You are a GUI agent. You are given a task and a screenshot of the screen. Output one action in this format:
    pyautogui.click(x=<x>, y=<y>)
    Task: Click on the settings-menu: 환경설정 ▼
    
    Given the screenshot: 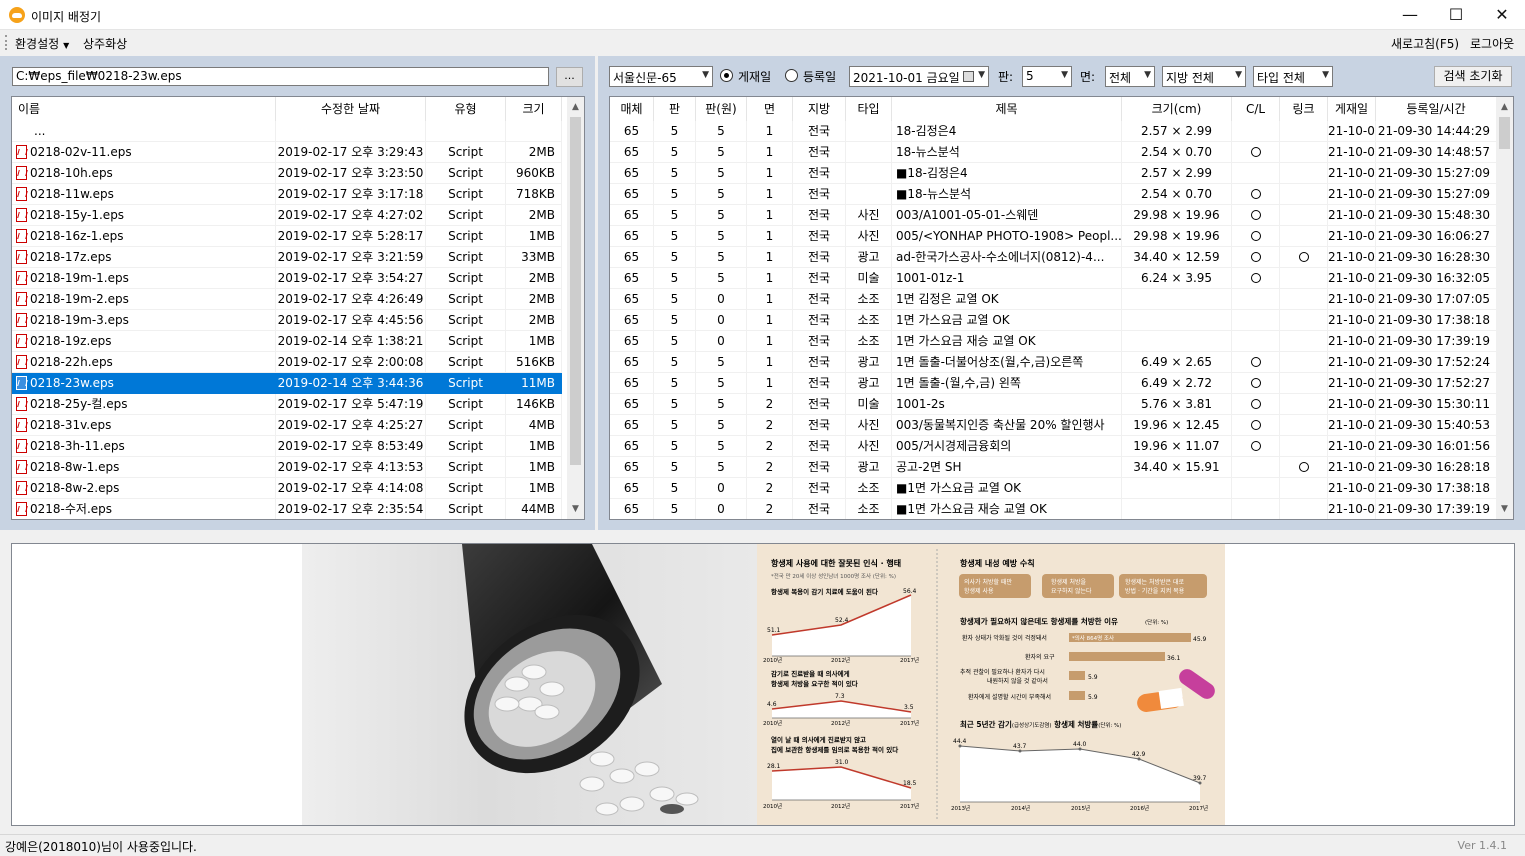 What is the action you would take?
    pyautogui.click(x=42, y=43)
    